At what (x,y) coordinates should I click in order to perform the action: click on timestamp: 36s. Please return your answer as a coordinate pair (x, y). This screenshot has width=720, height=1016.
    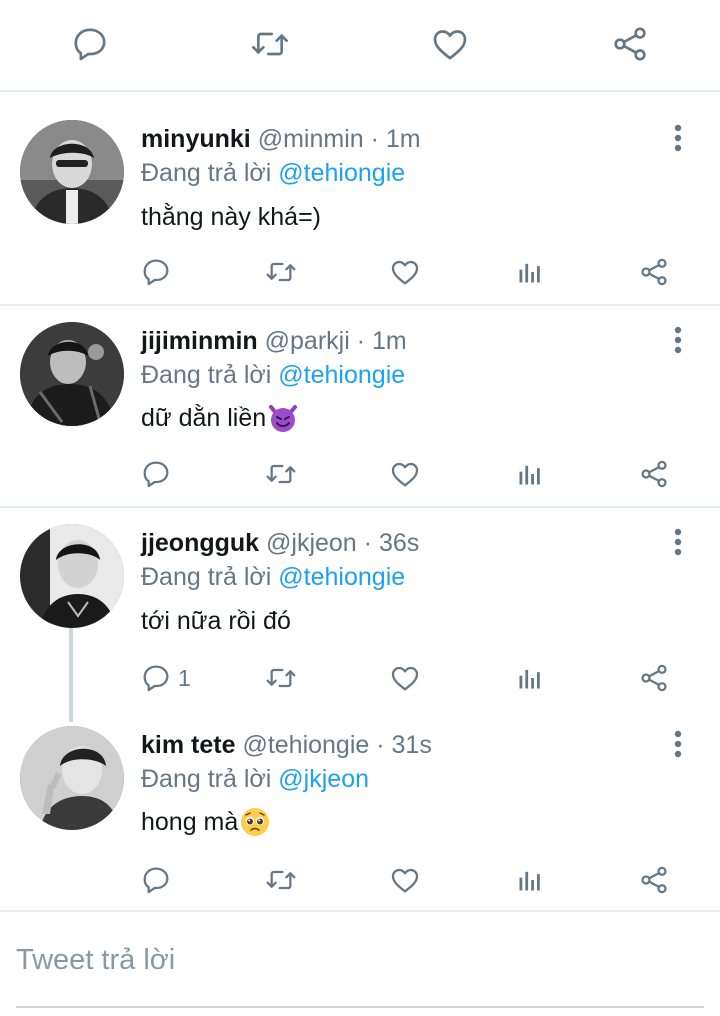
    Looking at the image, I should click on (399, 543).